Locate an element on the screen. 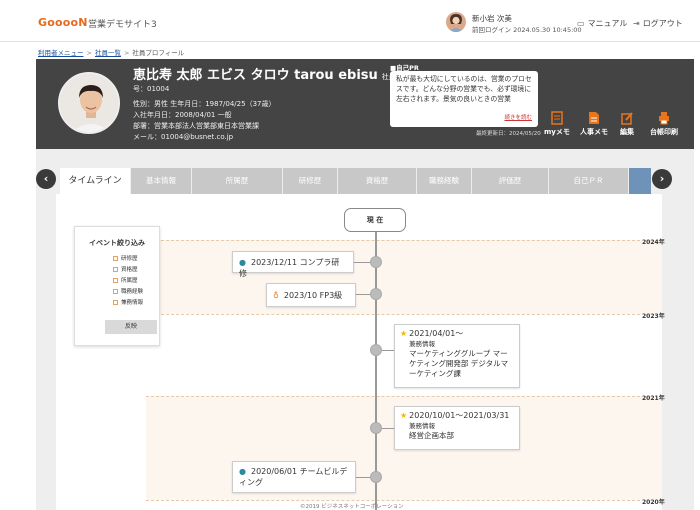 Image resolution: width=700 pixels, height=510 pixels. logout-label: ログアウト is located at coordinates (662, 23).